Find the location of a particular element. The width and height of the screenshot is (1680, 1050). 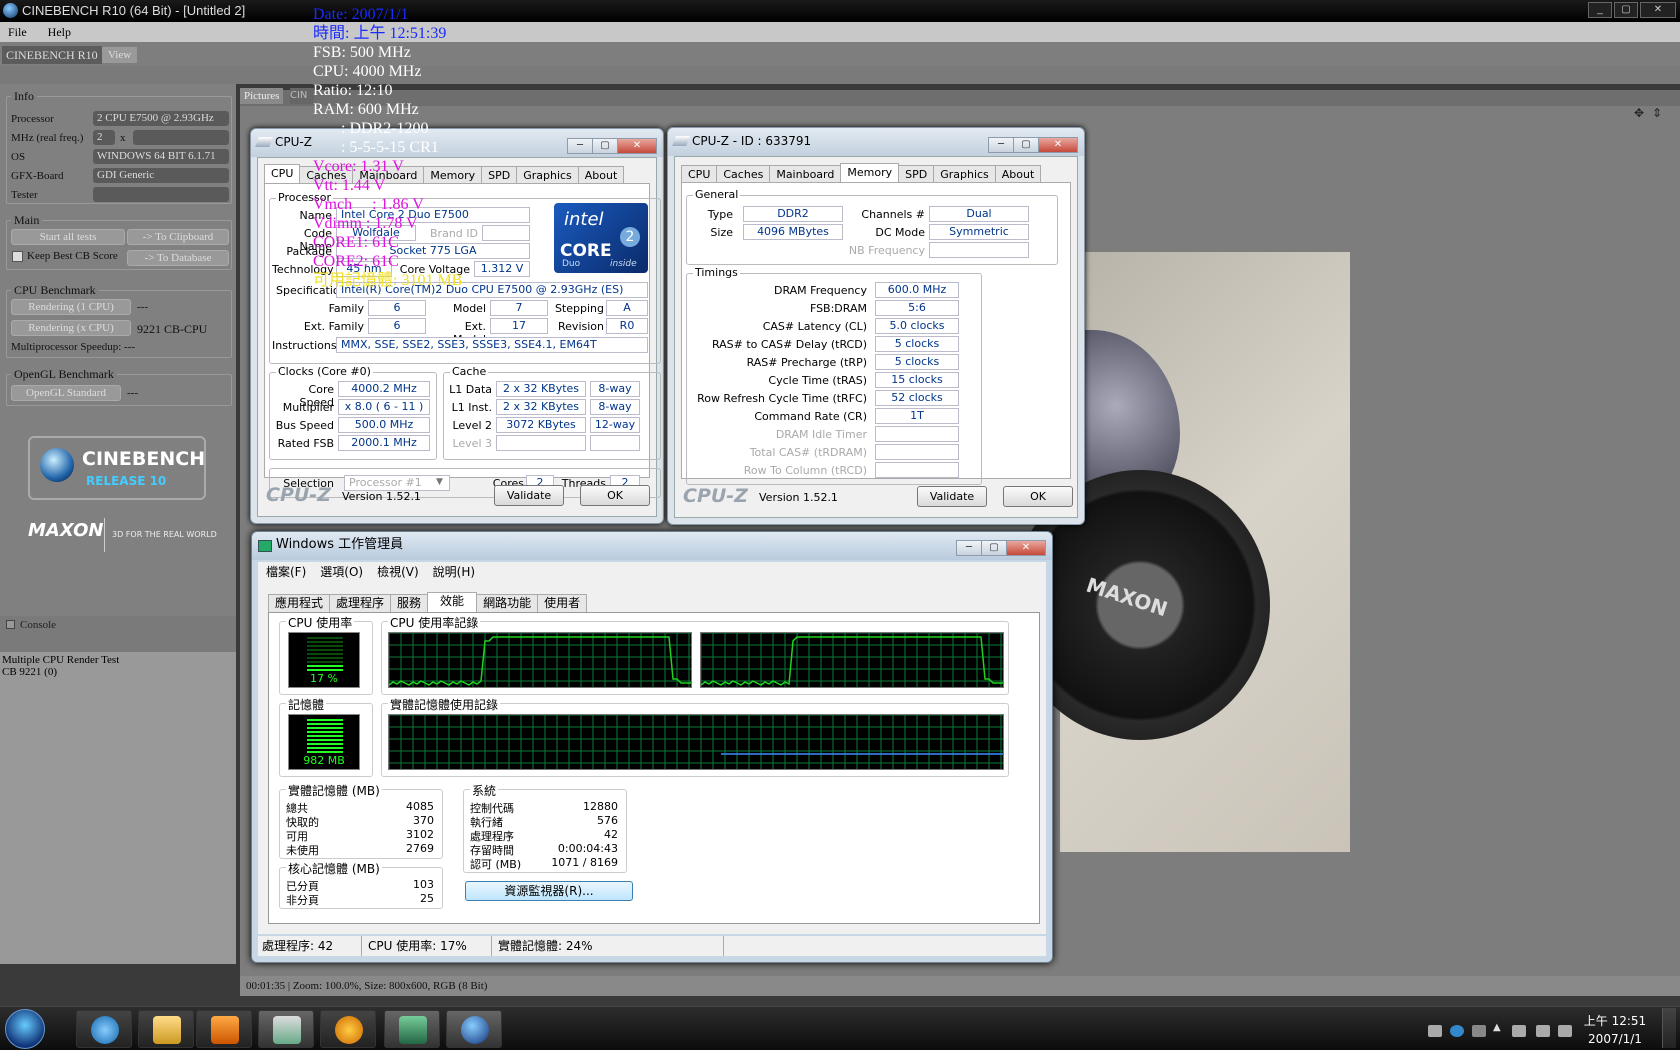

network-icon is located at coordinates (1565, 1031).